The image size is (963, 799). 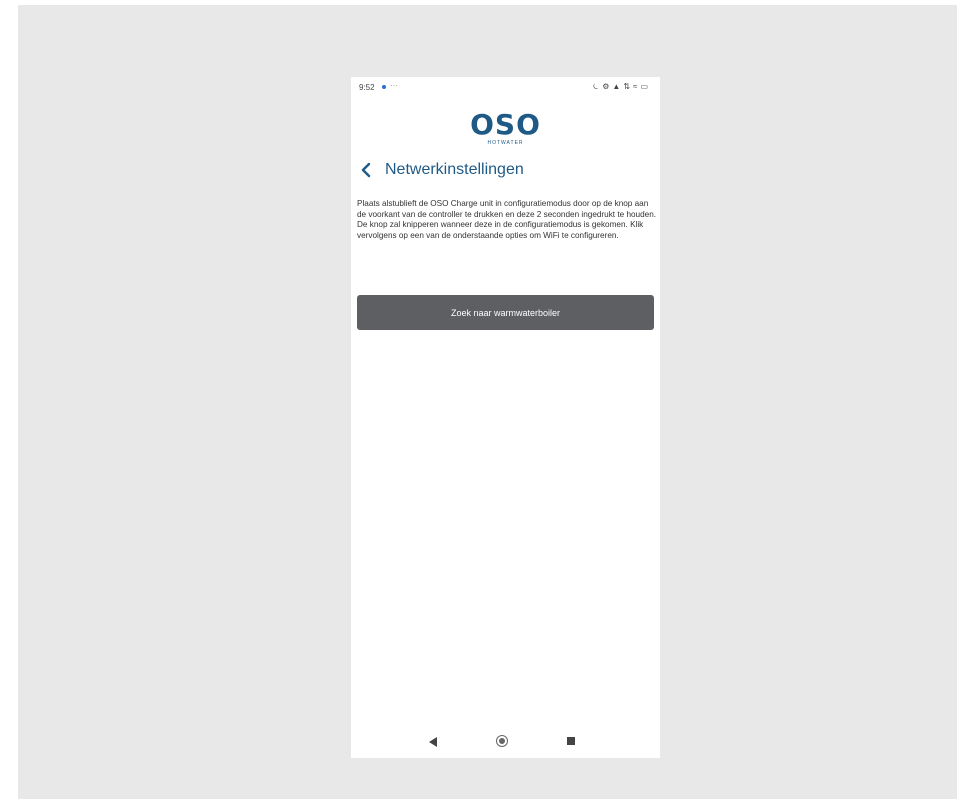 I want to click on status-icons: ⏾ ⚙ ▲ ⇅ ≈ ▭, so click(x=620, y=87).